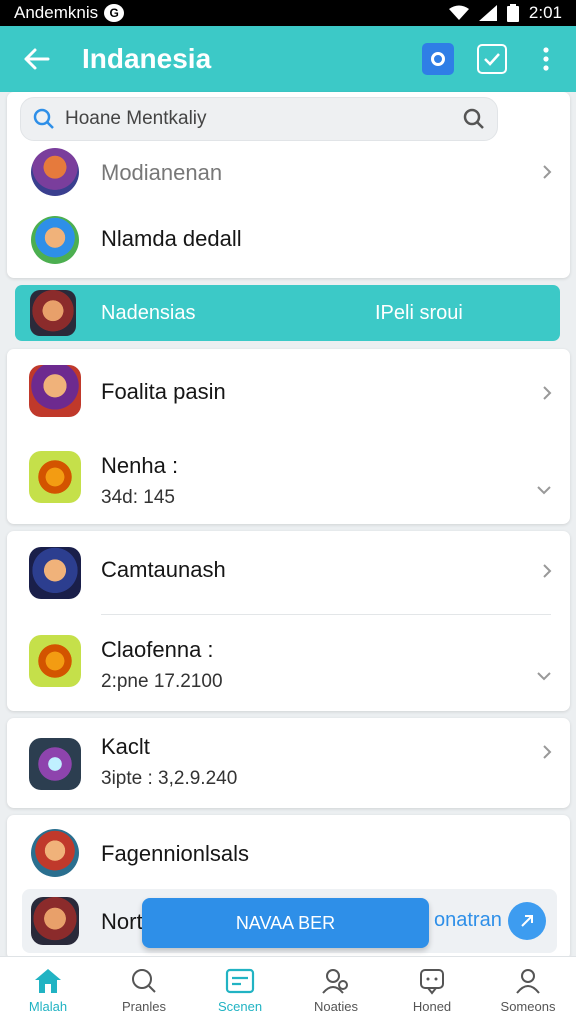 The height and width of the screenshot is (1024, 576). Describe the element at coordinates (171, 238) in the screenshot. I see `list-item-title: Nlamda dedall` at that location.